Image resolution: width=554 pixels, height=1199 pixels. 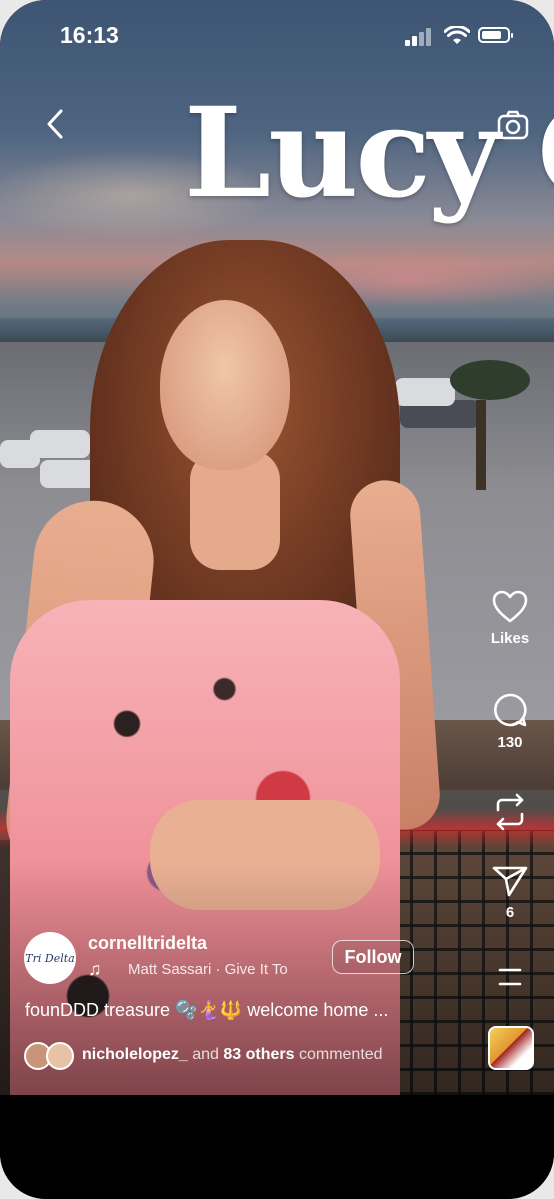 What do you see at coordinates (491, 35) in the screenshot?
I see `battery-level` at bounding box center [491, 35].